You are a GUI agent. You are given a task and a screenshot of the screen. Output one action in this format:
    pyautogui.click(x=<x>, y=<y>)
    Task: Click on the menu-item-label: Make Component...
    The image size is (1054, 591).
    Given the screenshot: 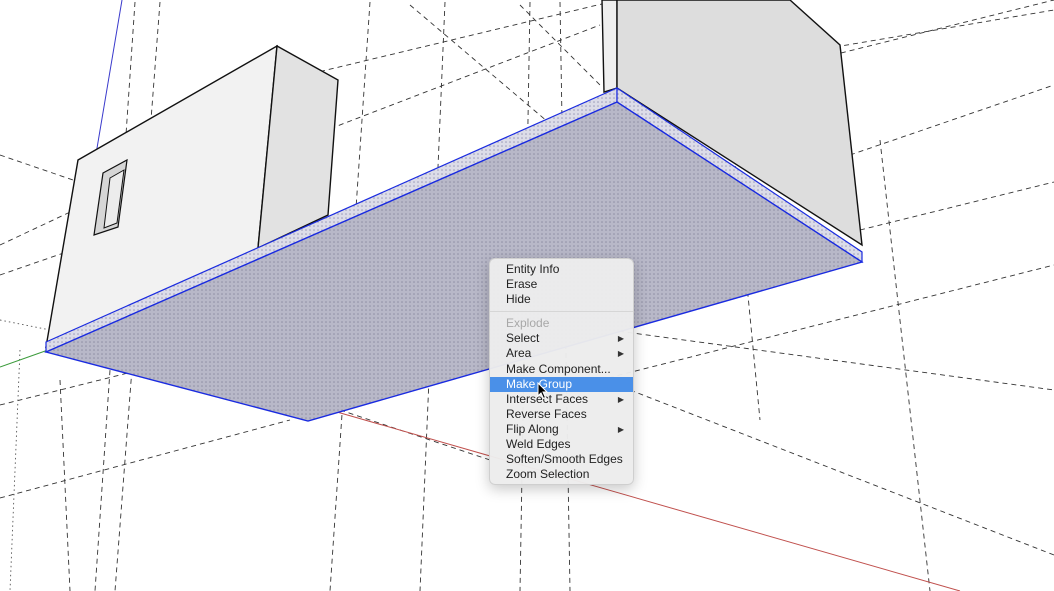 What is the action you would take?
    pyautogui.click(x=558, y=368)
    